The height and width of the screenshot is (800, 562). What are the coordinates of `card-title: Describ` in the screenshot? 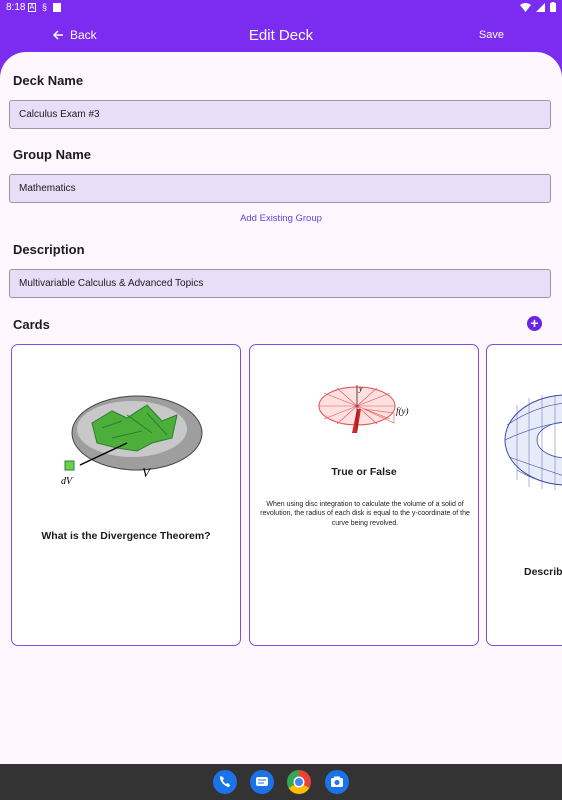 It's located at (543, 572).